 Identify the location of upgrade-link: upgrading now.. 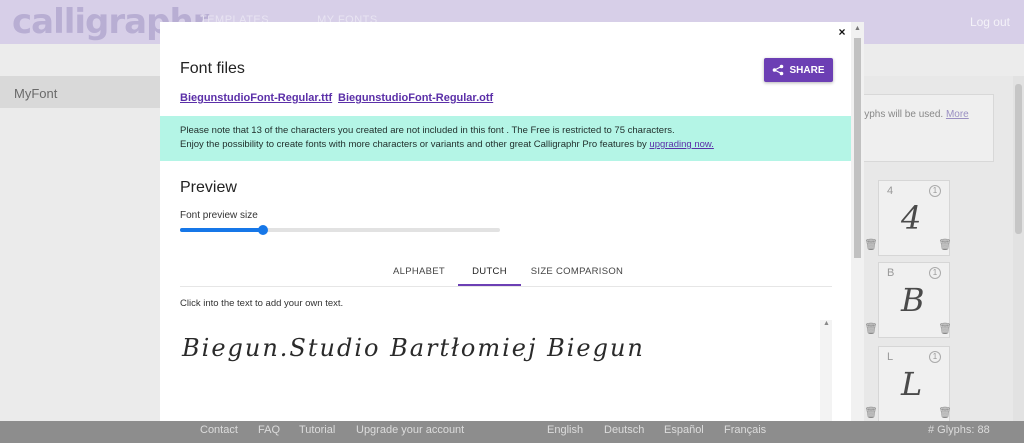
(681, 144).